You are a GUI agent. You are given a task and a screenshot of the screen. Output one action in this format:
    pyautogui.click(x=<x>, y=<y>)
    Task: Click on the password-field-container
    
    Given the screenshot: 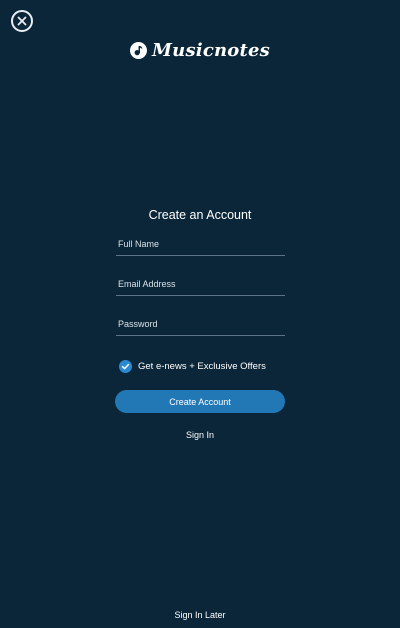 What is the action you would take?
    pyautogui.click(x=200, y=324)
    